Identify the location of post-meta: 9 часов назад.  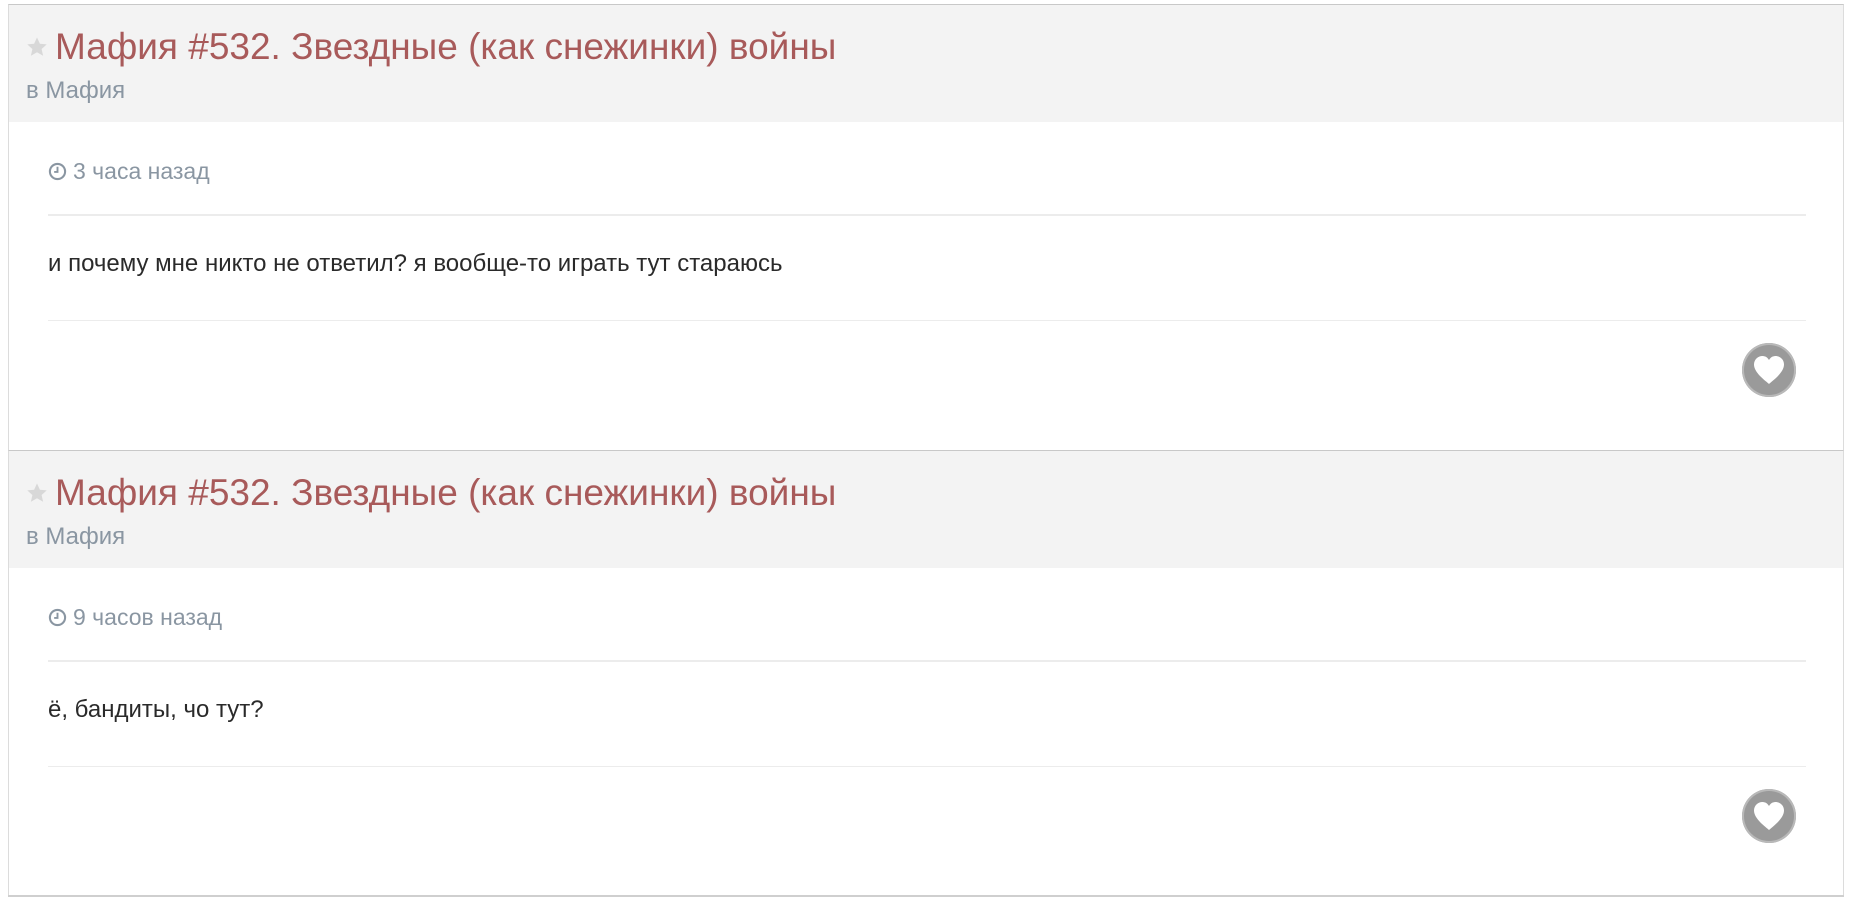
(135, 617).